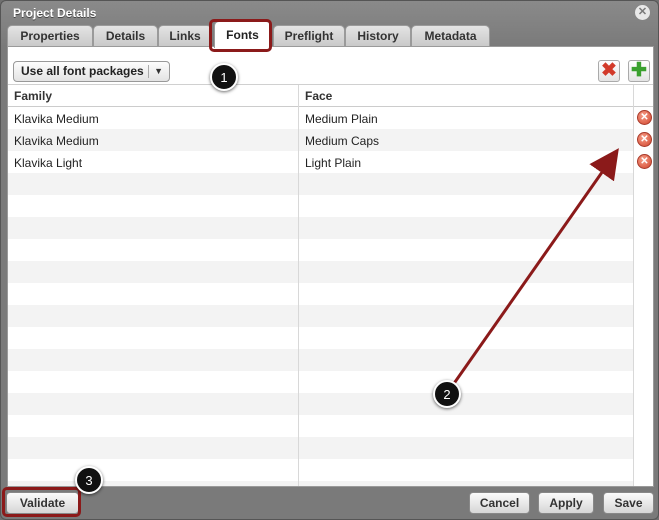 The height and width of the screenshot is (520, 659). I want to click on step-badge-1: 1, so click(224, 77).